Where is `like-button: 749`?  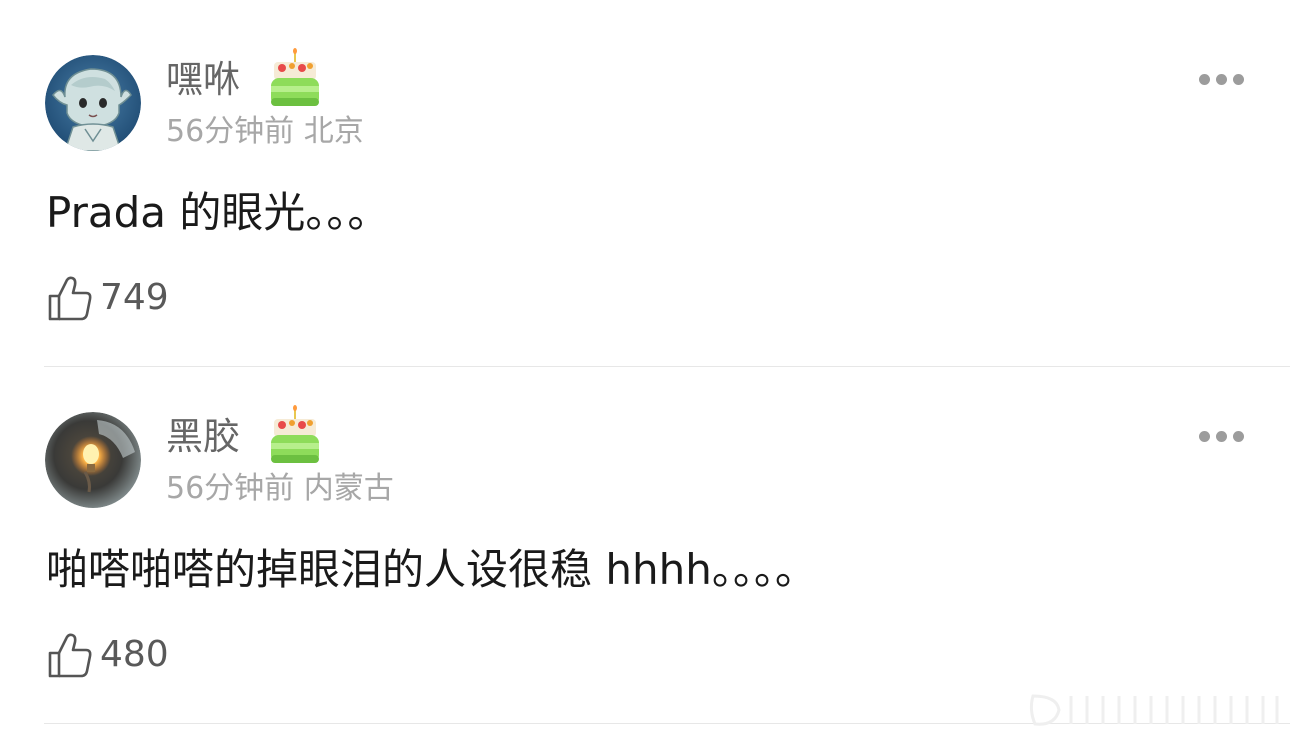 like-button: 749 is located at coordinates (116, 298).